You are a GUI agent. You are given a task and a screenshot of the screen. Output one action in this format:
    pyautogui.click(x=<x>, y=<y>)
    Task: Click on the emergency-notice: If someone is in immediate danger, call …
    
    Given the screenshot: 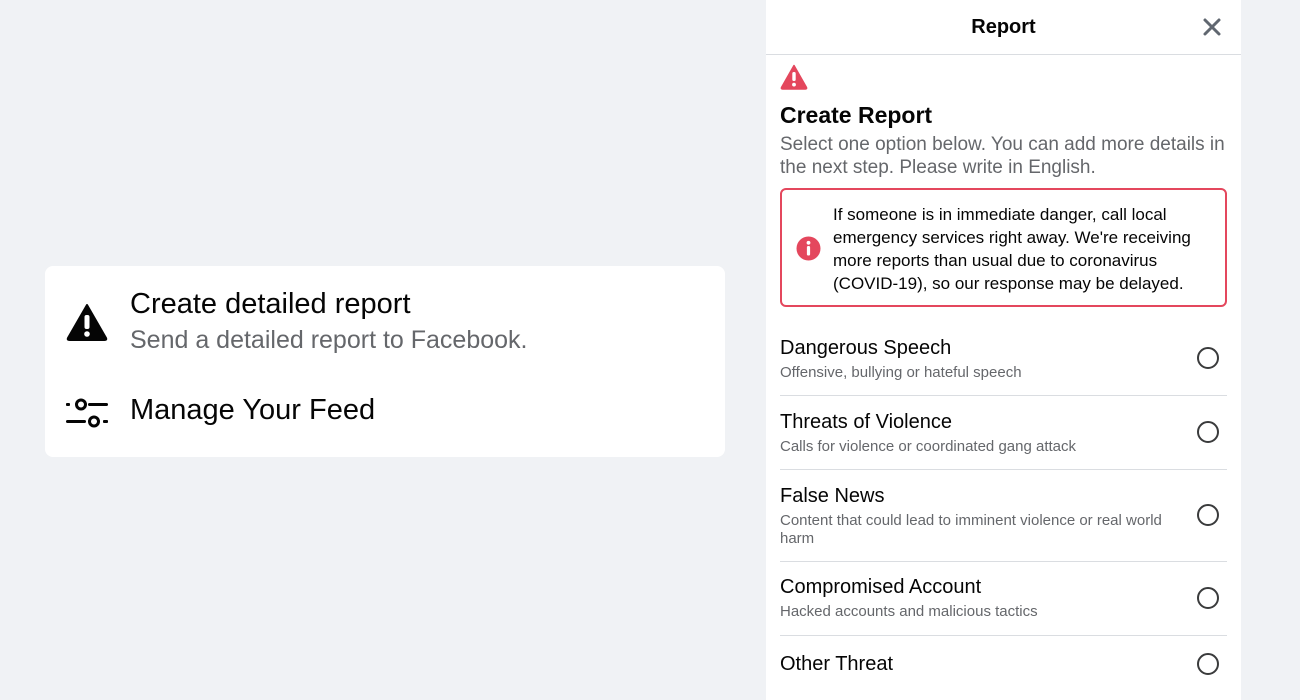 What is the action you would take?
    pyautogui.click(x=1003, y=247)
    